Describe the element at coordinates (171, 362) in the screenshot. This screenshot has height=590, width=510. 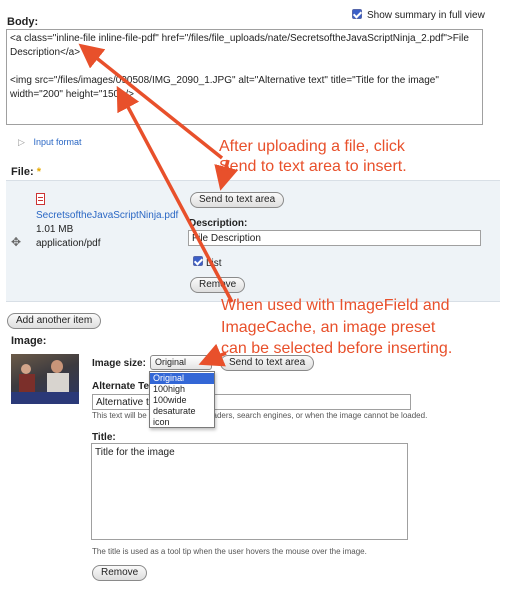
I see `image-size-selected: Original` at that location.